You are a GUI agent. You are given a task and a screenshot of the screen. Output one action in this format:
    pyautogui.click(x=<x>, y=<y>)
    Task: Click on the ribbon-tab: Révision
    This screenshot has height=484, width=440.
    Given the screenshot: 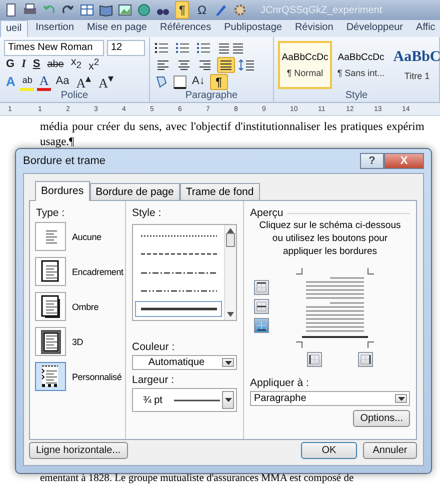 What is the action you would take?
    pyautogui.click(x=314, y=28)
    